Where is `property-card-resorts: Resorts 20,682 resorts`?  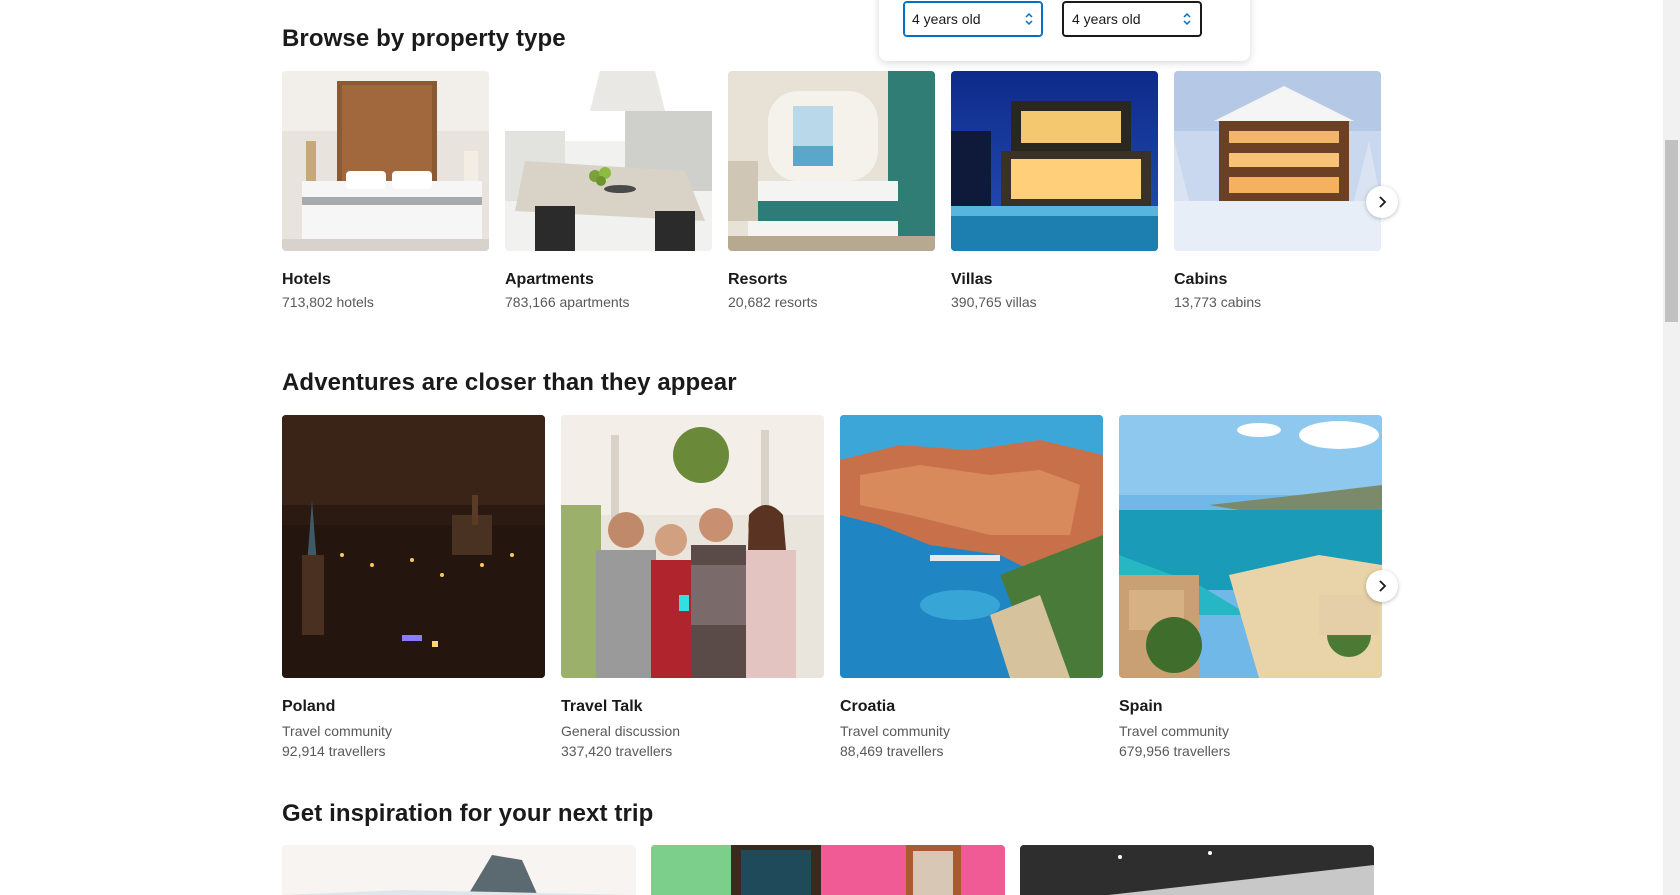
property-card-resorts: Resorts 20,682 resorts is located at coordinates (831, 190).